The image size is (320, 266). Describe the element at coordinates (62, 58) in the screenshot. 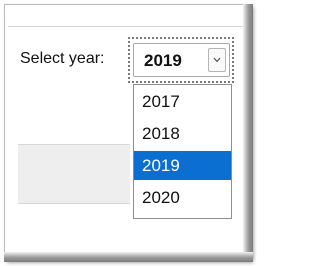

I see `year-label: Select year:` at that location.